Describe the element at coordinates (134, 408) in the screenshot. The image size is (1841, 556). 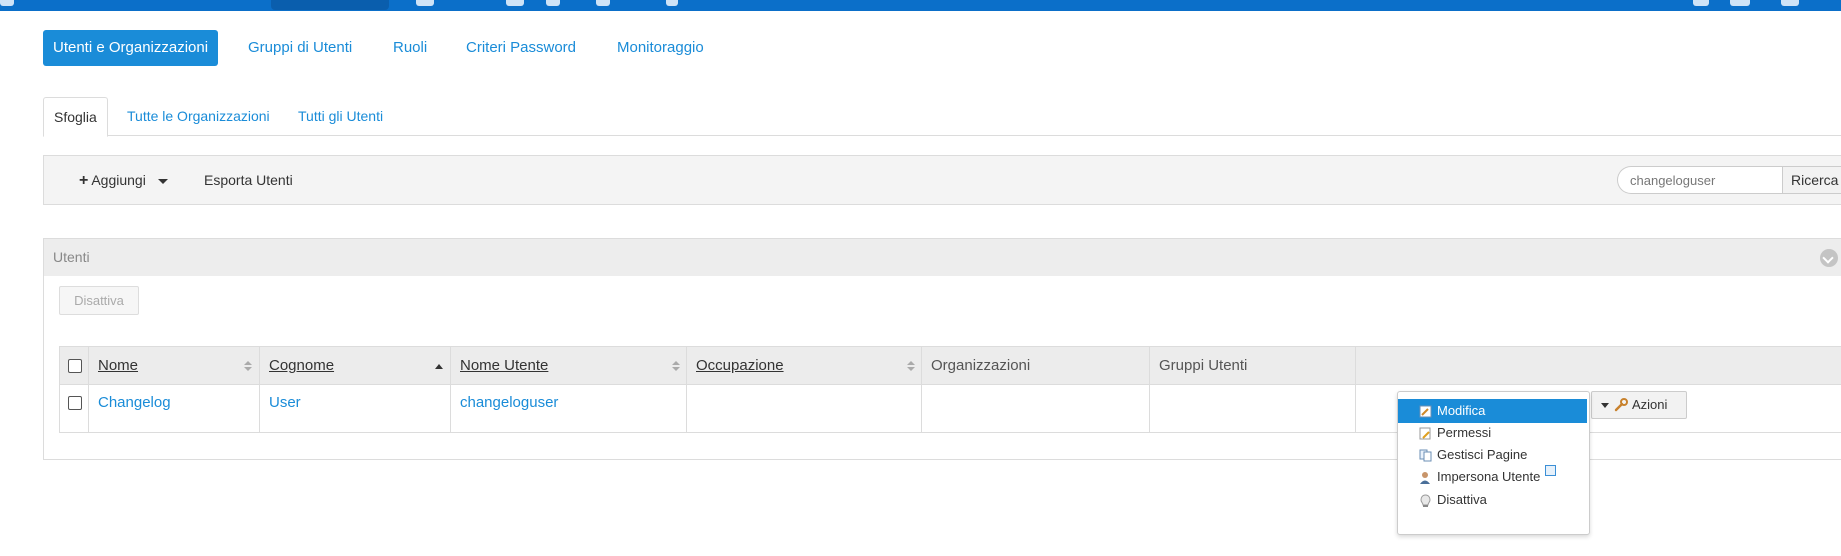
I see `cell-nome: Changelog` at that location.